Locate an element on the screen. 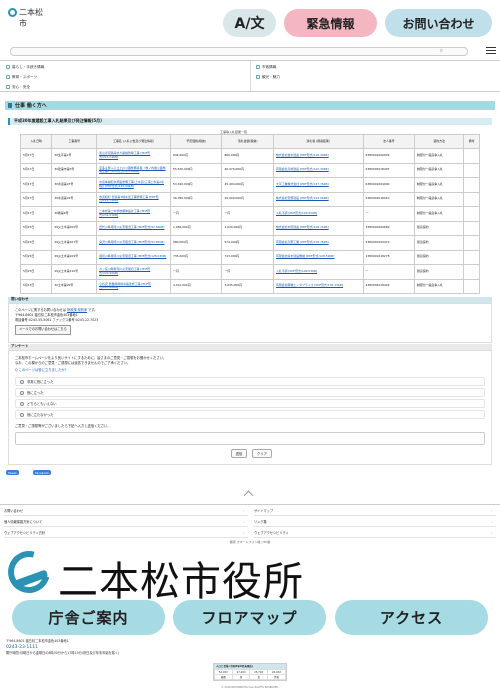 This screenshot has height=693, width=500. project-link: 鬼沢川準用河川災害復旧工事 [PDF形式/93.87KB] is located at coordinates (133, 243).